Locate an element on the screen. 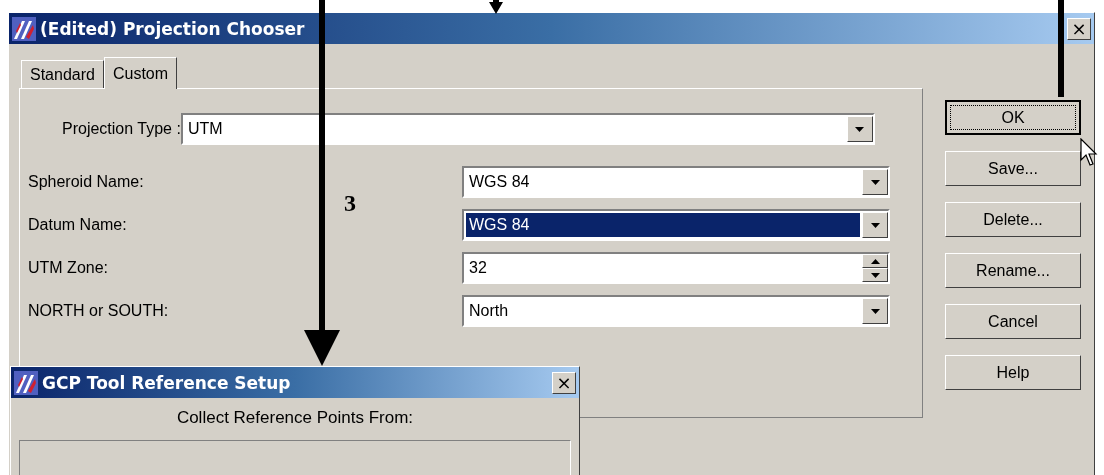  window-title: (Edited) Projection Chooser is located at coordinates (173, 28).